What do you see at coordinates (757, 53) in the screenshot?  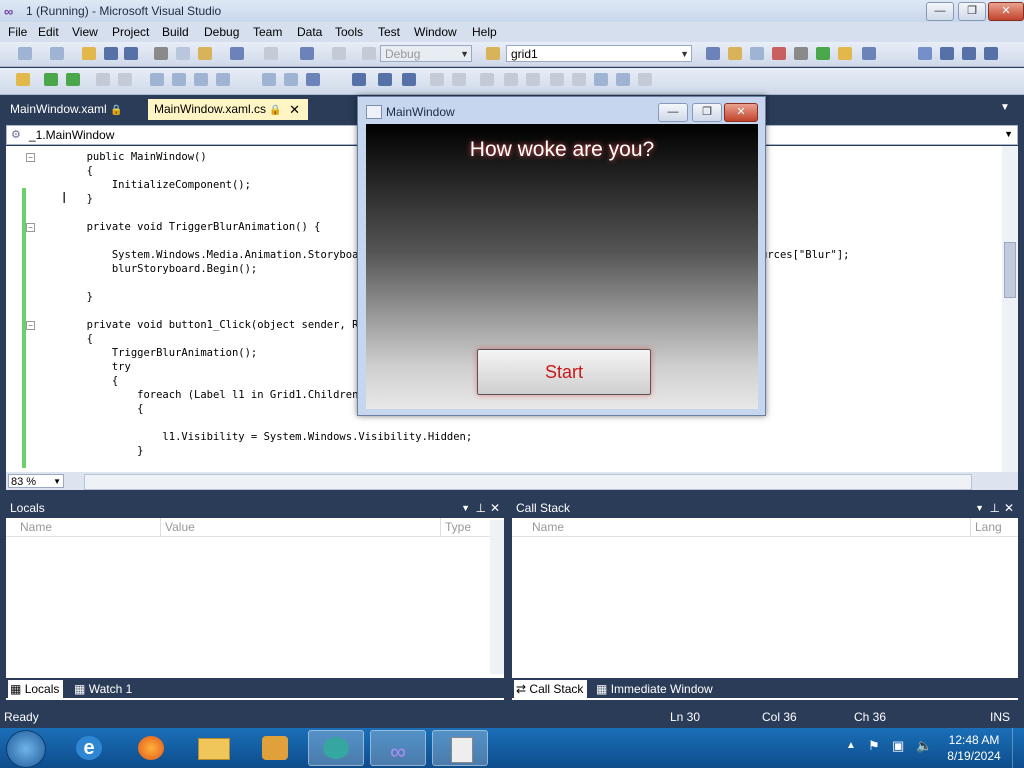 I see `properties-icon` at bounding box center [757, 53].